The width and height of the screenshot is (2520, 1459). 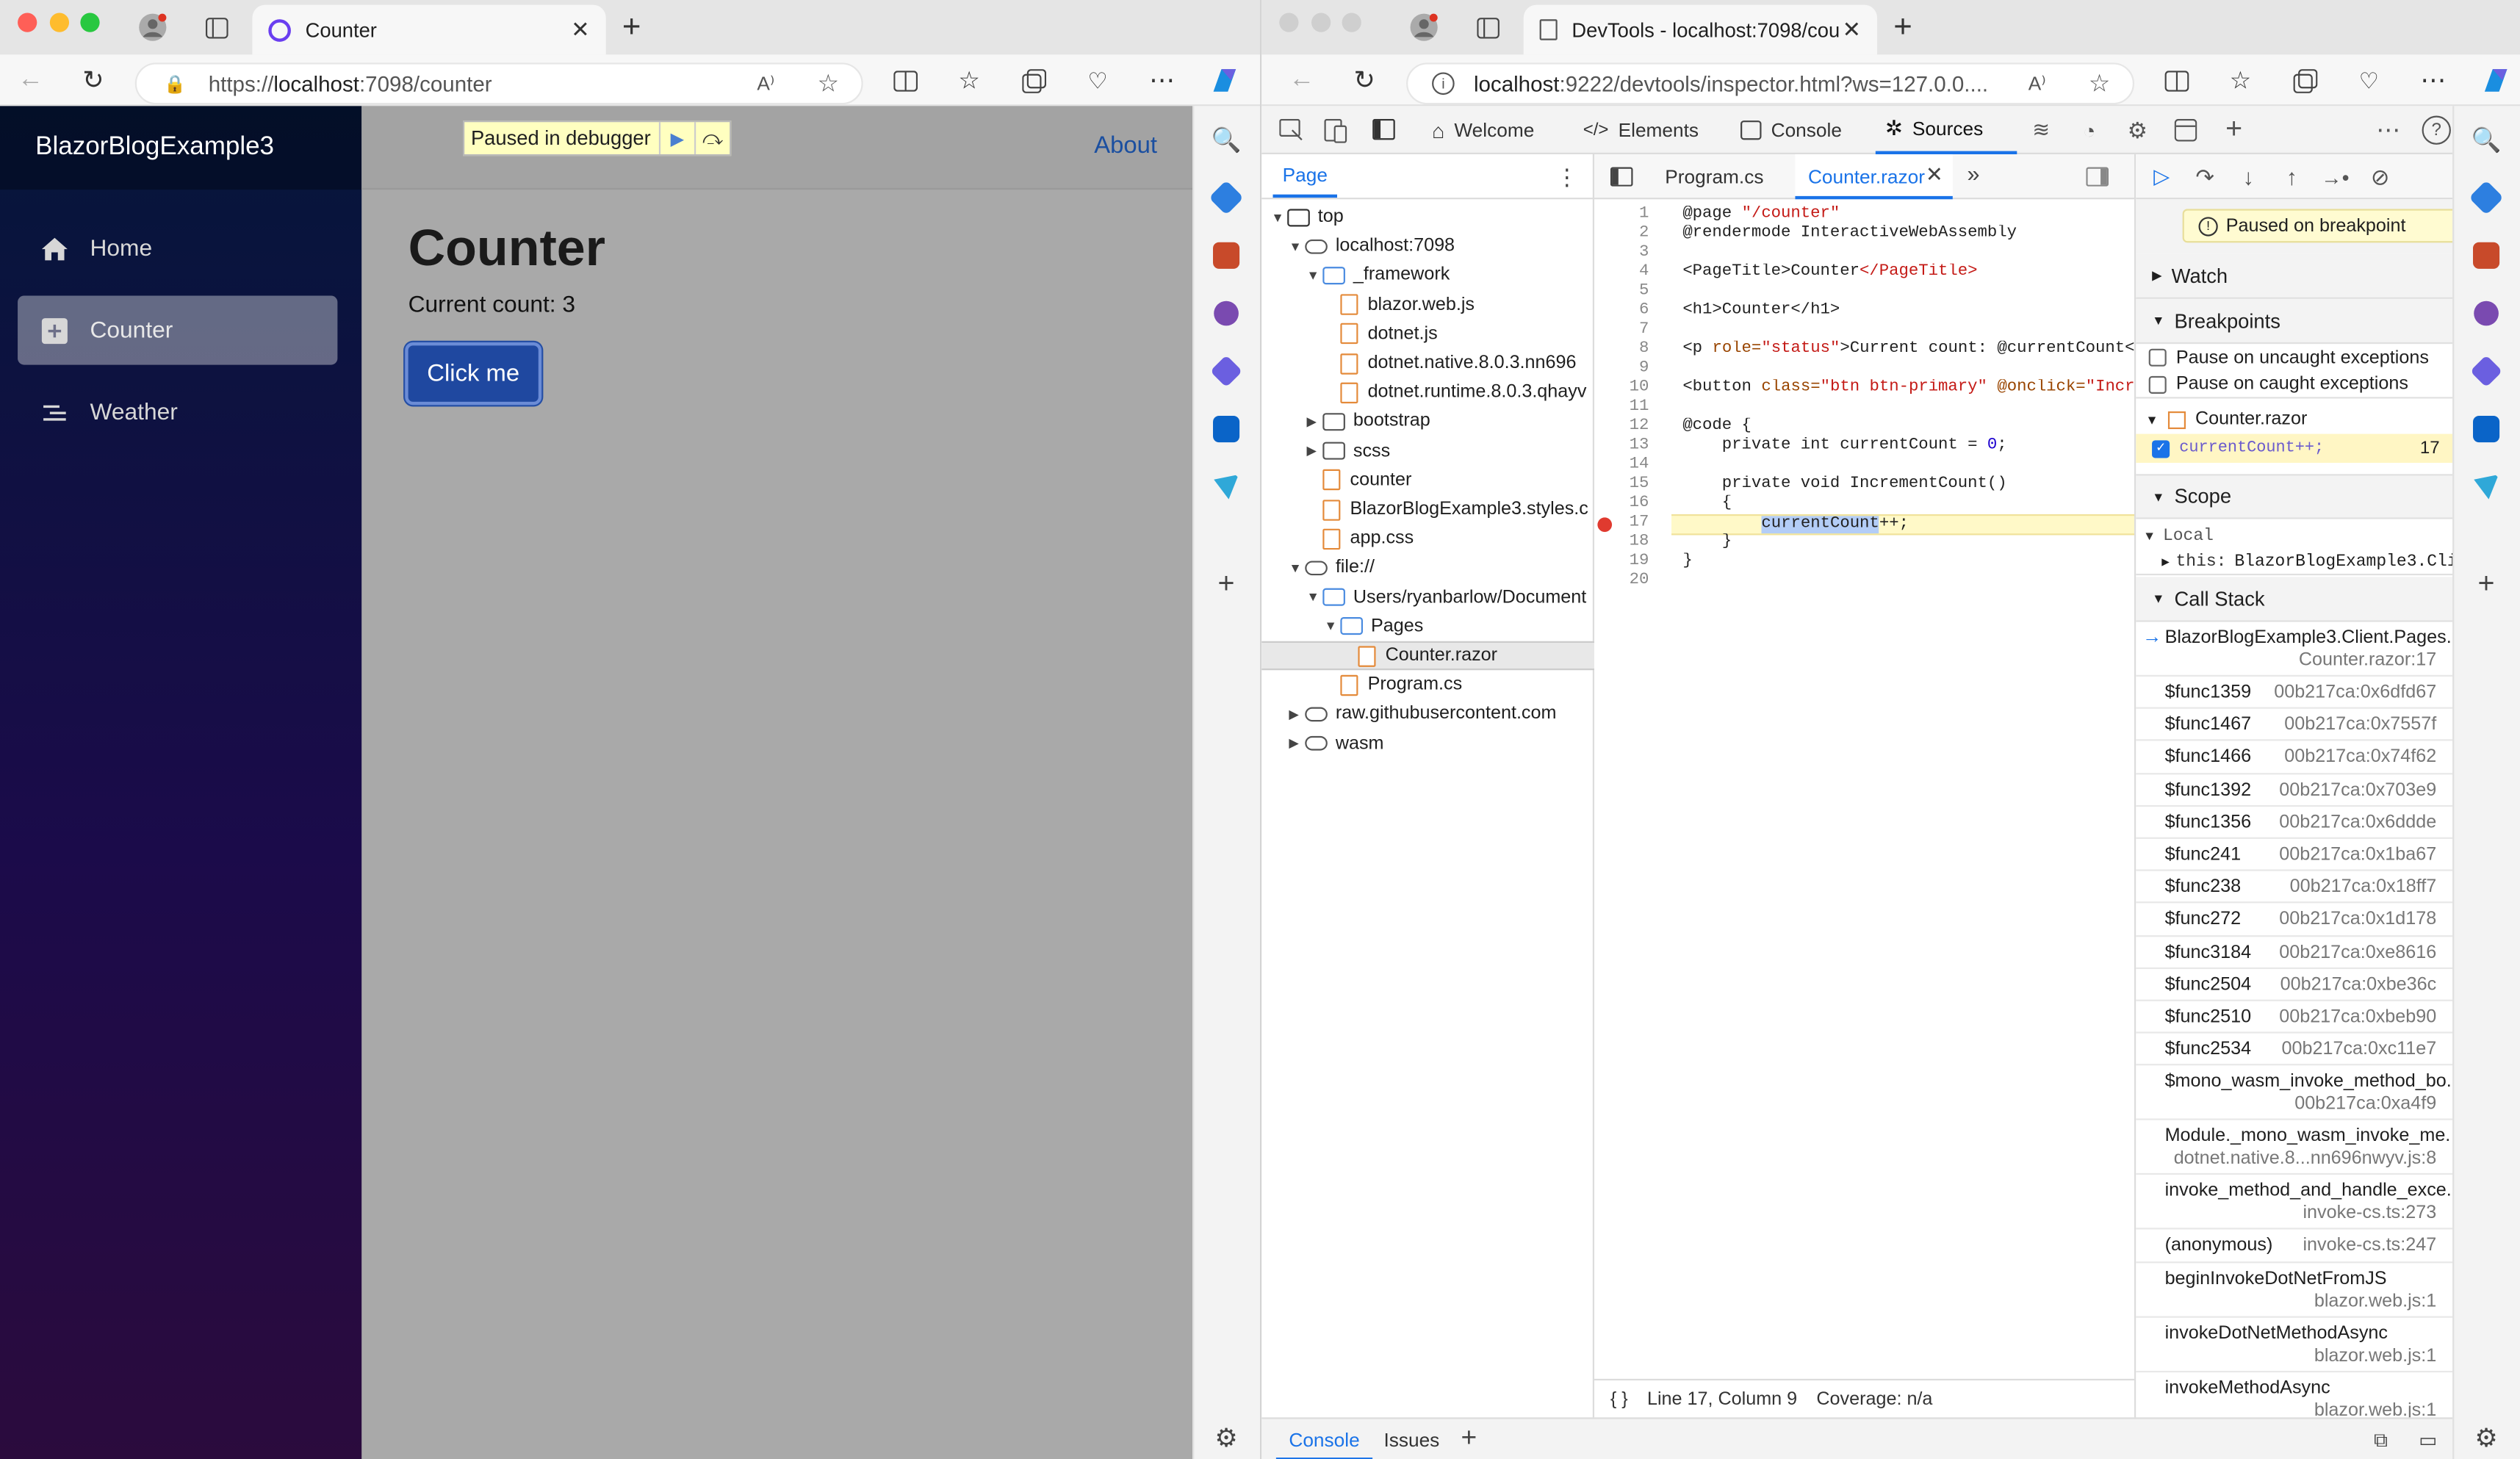 What do you see at coordinates (2295, 563) in the screenshot?
I see `scope-this-row: ▶ this: BlazorBlogExample3.Clien` at bounding box center [2295, 563].